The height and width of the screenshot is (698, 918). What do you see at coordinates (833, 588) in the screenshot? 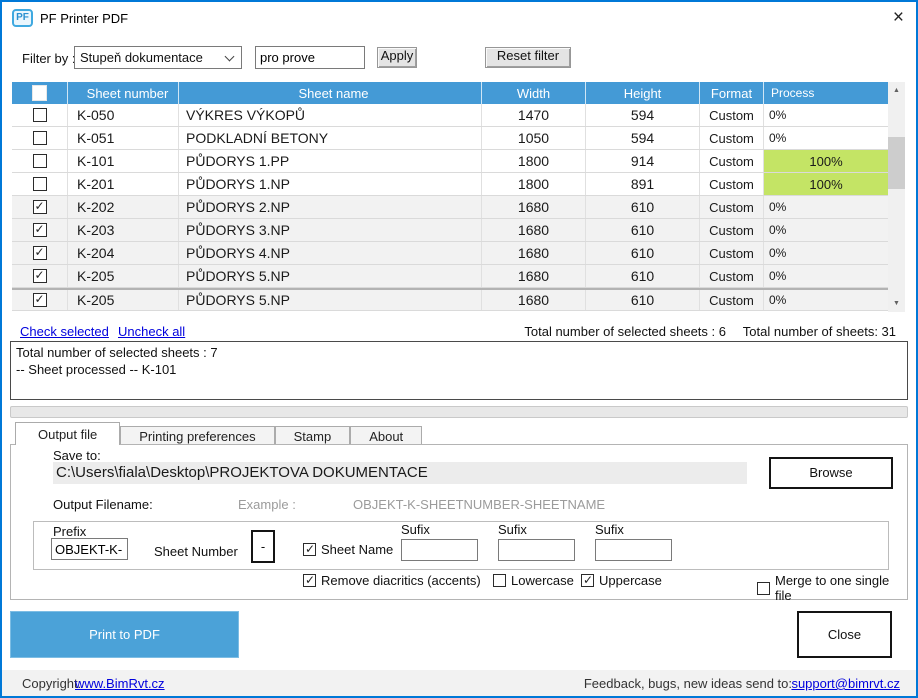
I see `merge-option: Merge to one single file` at bounding box center [833, 588].